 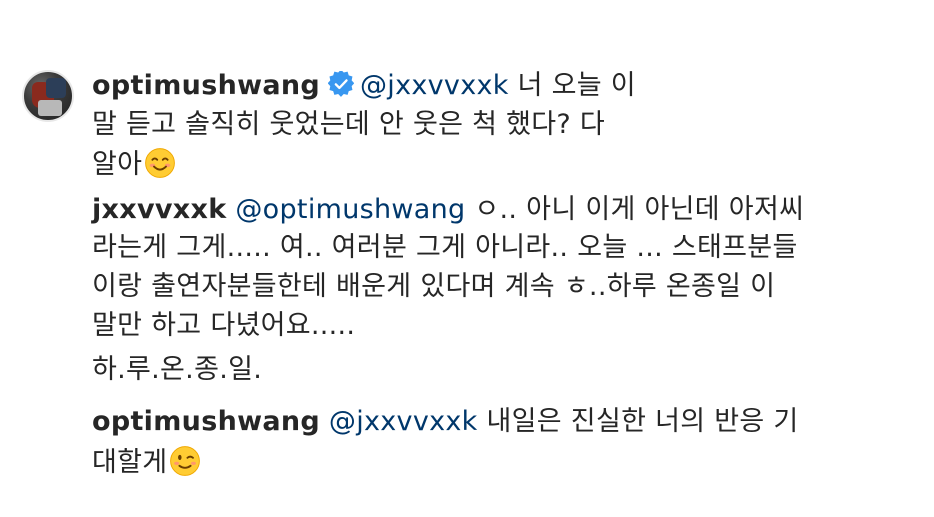 What do you see at coordinates (185, 461) in the screenshot?
I see `winking-face-icon` at bounding box center [185, 461].